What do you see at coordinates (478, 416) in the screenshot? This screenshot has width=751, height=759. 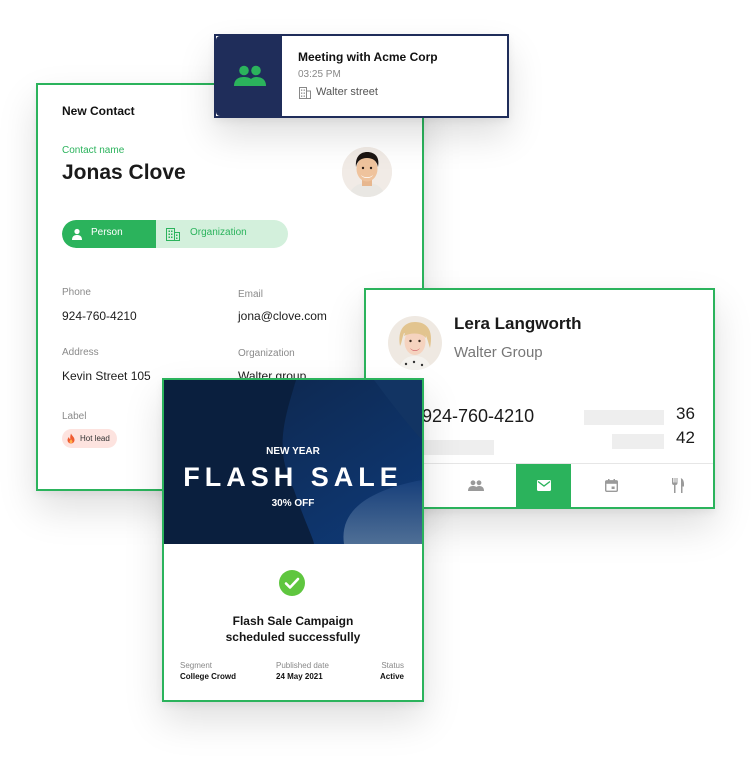 I see `lera-phone: 924-760-4210` at bounding box center [478, 416].